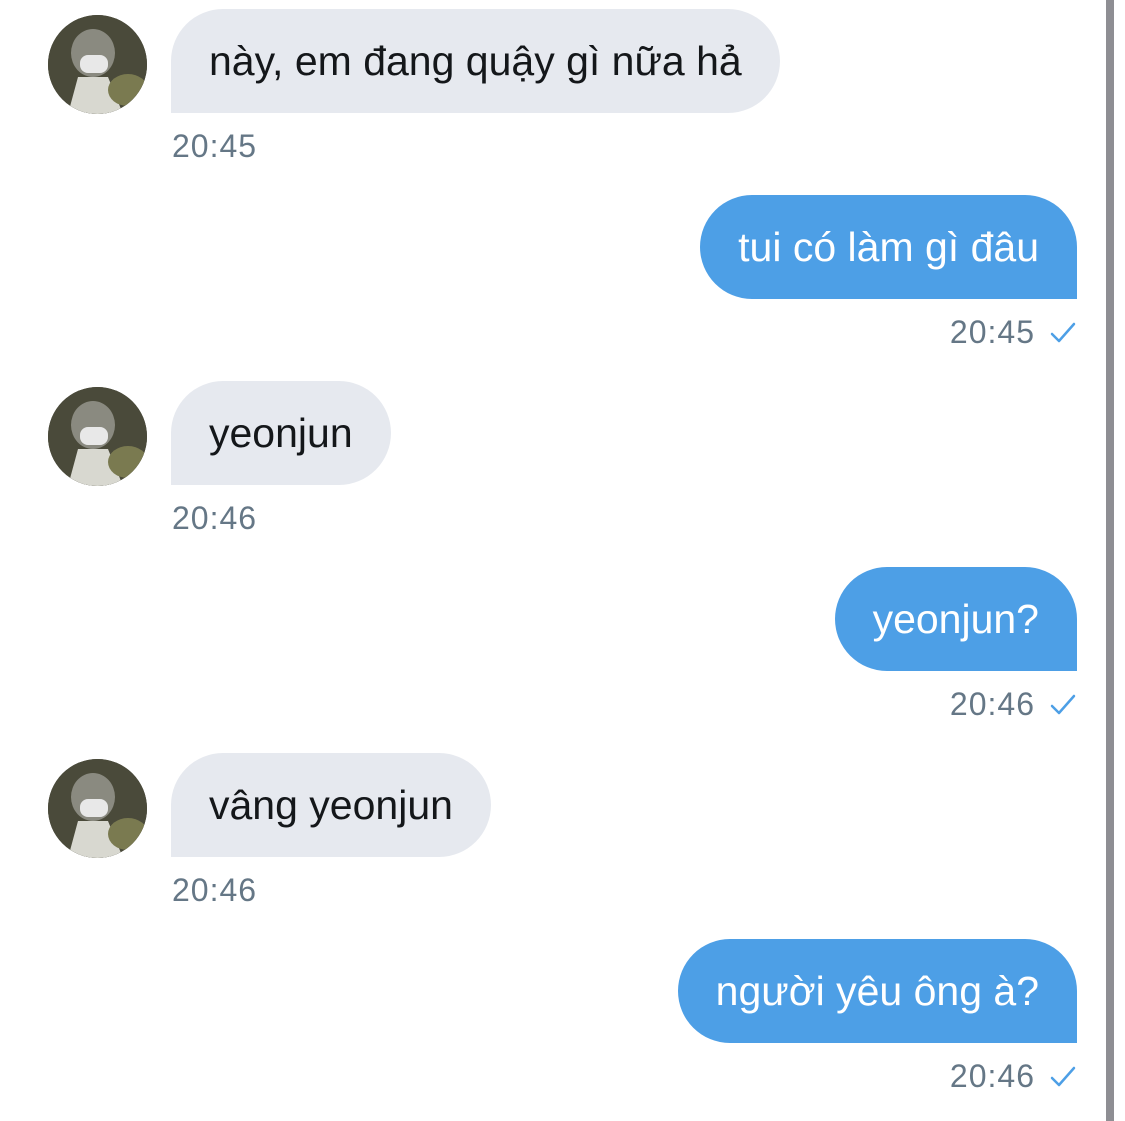 The width and height of the screenshot is (1125, 1121). I want to click on message-bubble-outgoing: tui có làm gì đâu, so click(888, 247).